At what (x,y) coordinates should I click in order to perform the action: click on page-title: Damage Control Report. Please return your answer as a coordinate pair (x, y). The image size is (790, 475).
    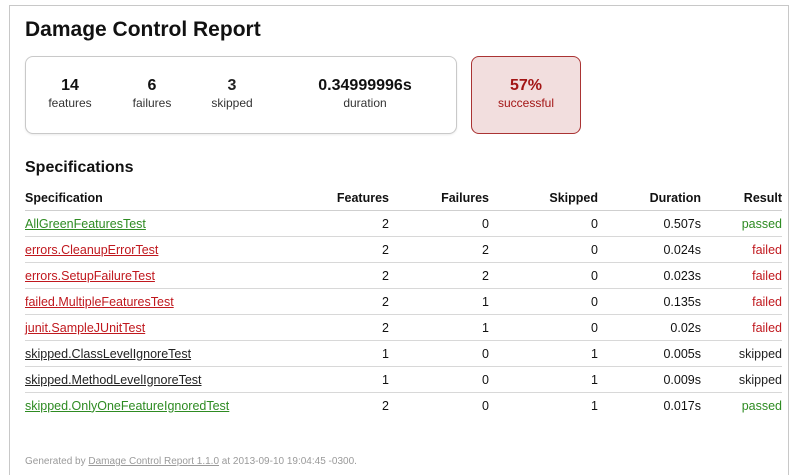
    Looking at the image, I should click on (143, 29).